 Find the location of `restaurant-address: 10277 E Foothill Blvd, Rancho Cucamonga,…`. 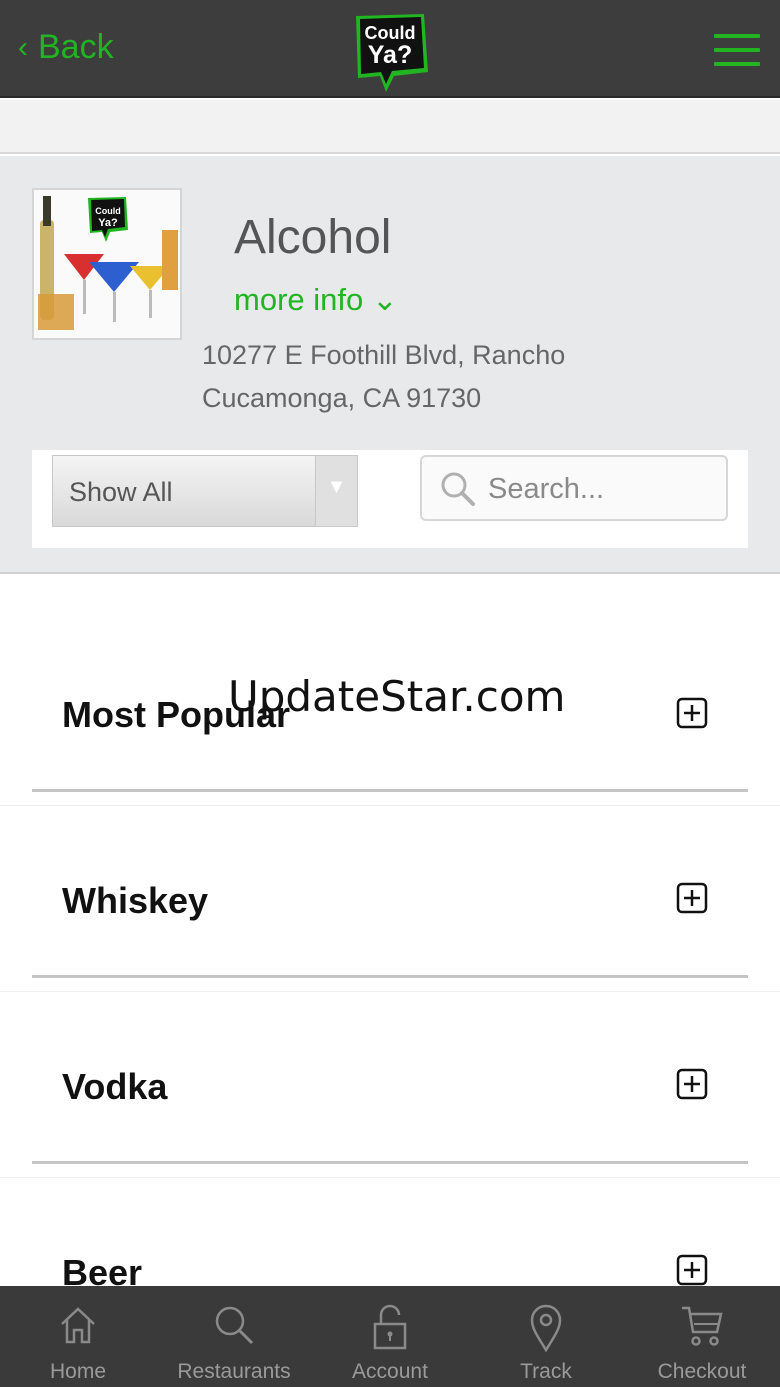

restaurant-address: 10277 E Foothill Blvd, Rancho Cucamonga,… is located at coordinates (384, 376).